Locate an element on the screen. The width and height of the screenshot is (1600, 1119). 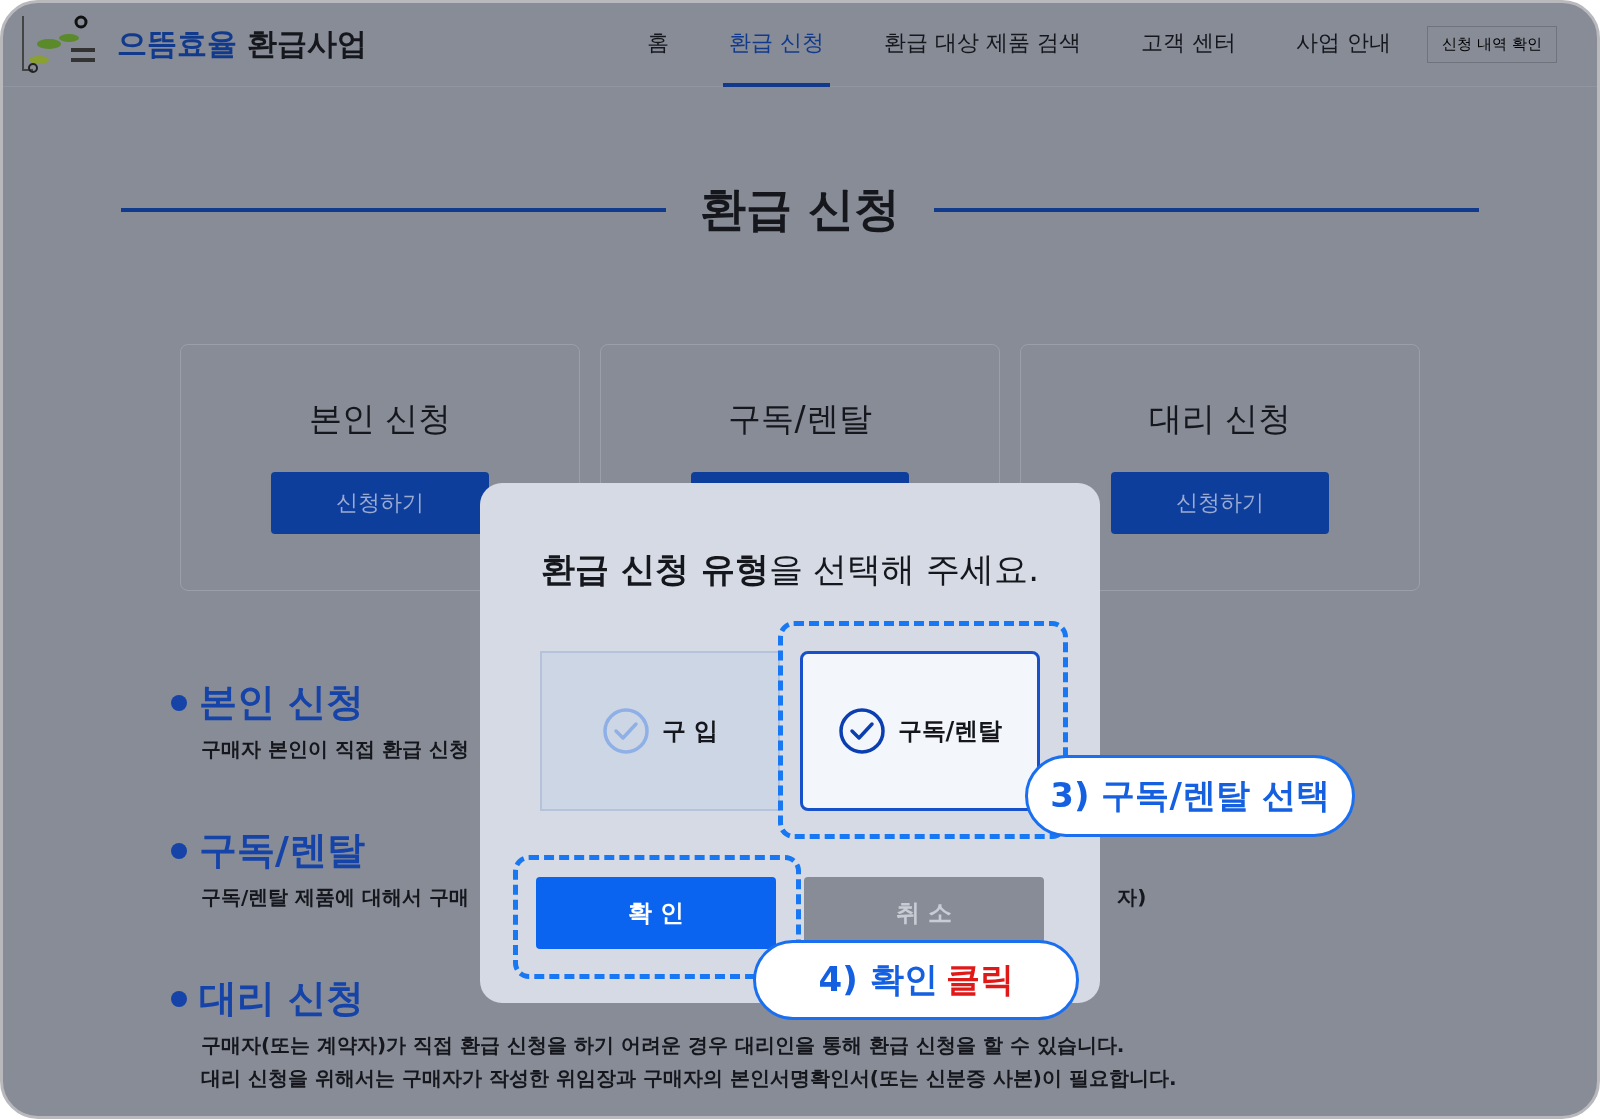
nav-link: 홈 is located at coordinates (658, 45).